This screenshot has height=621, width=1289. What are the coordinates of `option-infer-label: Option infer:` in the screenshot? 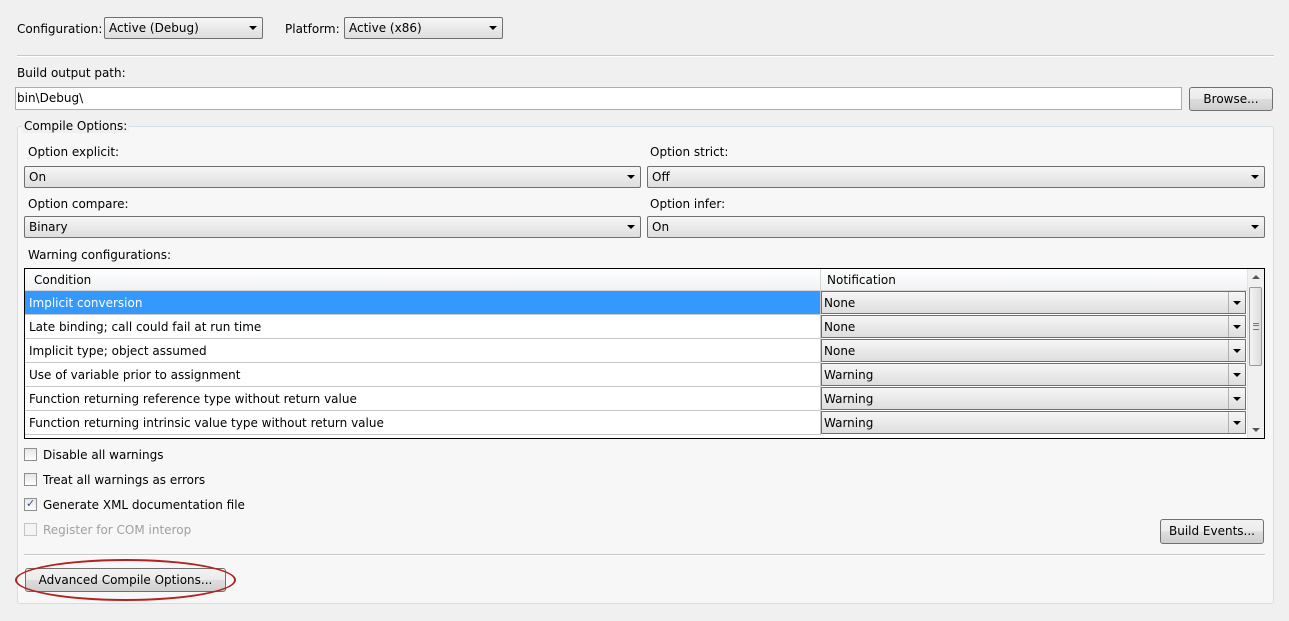 It's located at (688, 204).